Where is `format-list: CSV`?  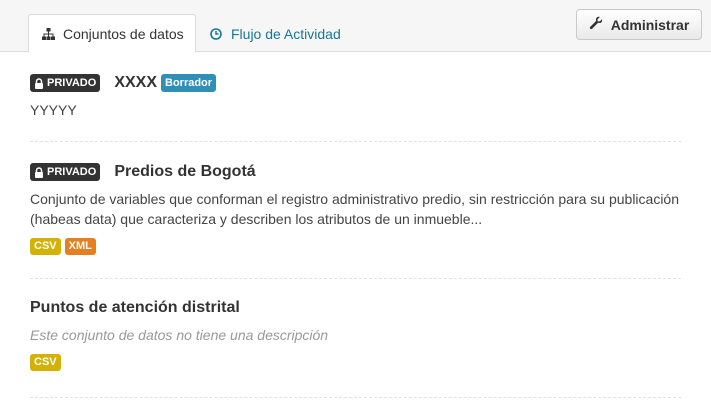
format-list: CSV is located at coordinates (355, 362).